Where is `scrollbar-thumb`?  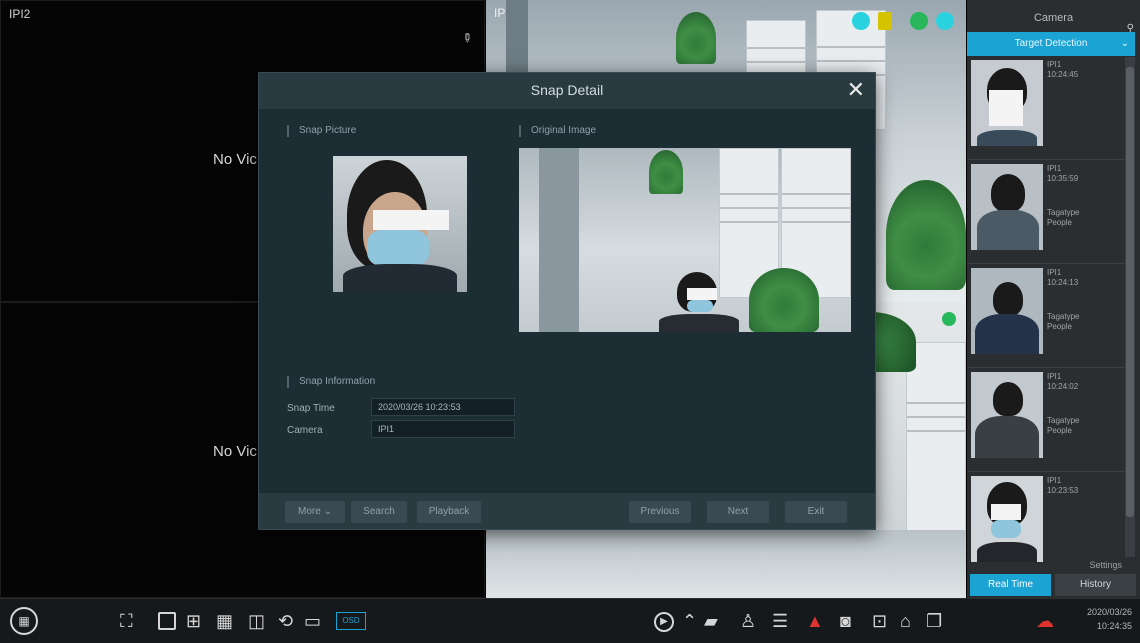 scrollbar-thumb is located at coordinates (1130, 292).